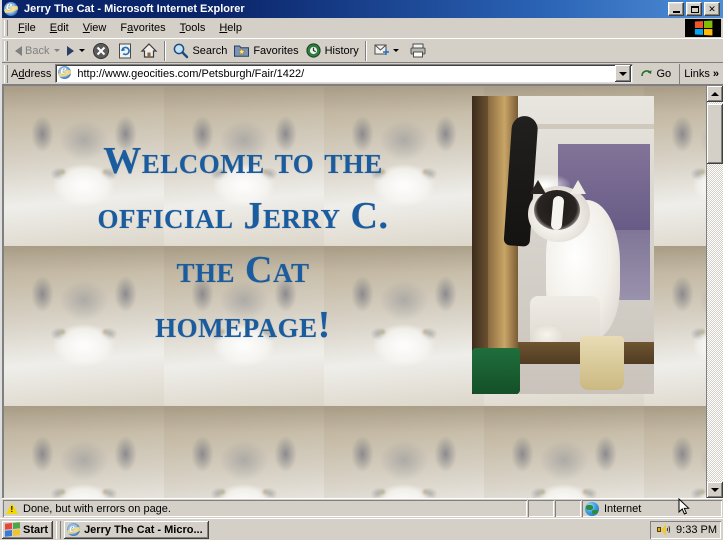 The width and height of the screenshot is (723, 540). I want to click on menu-help: Help, so click(230, 28).